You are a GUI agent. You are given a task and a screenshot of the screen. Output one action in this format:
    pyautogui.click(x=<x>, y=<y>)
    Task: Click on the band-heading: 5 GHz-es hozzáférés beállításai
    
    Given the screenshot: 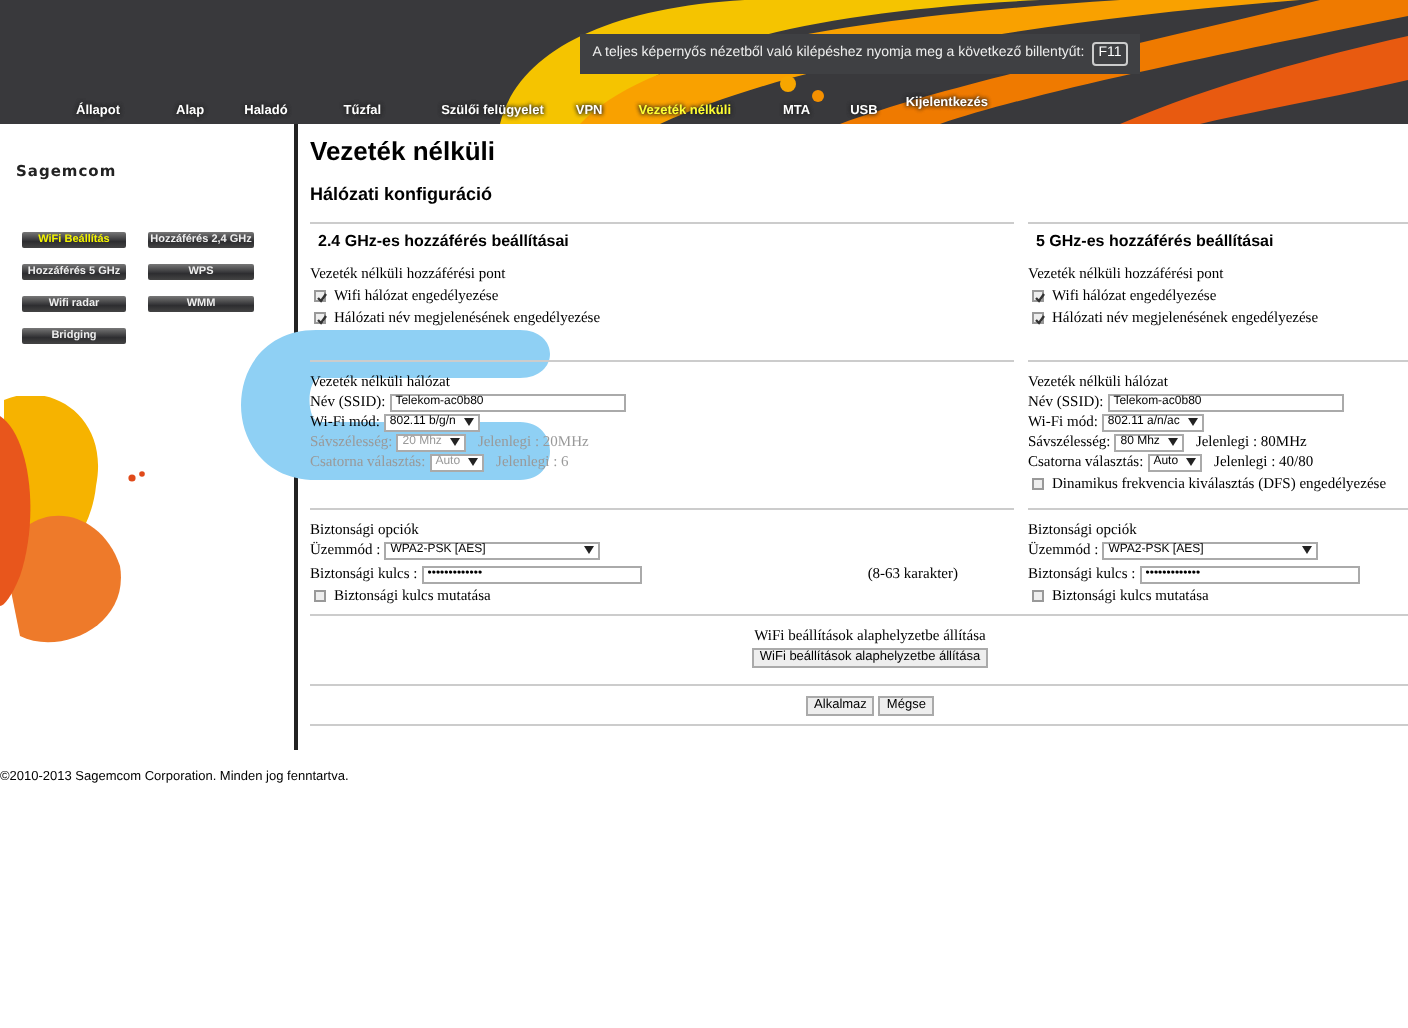 What is the action you would take?
    pyautogui.click(x=1218, y=238)
    